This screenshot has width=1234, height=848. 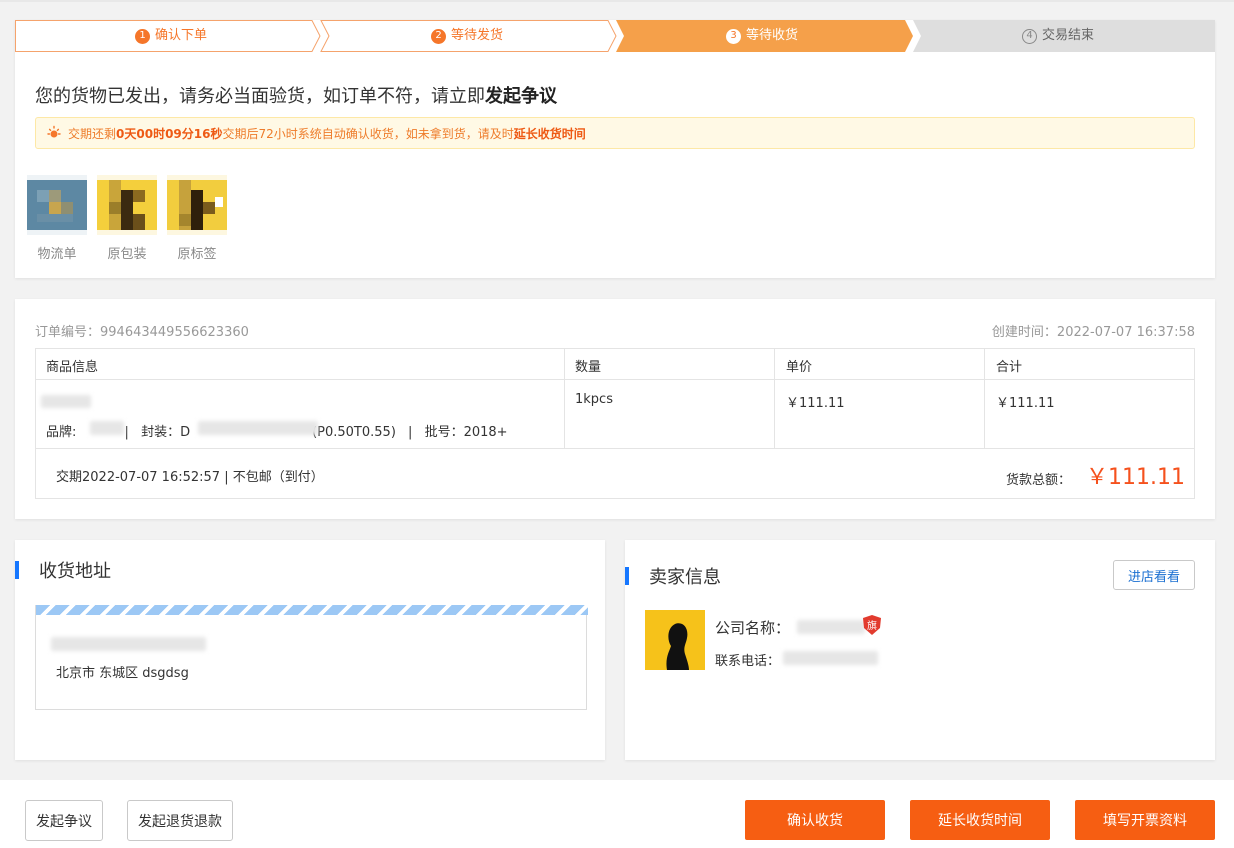 What do you see at coordinates (920, 650) in the screenshot?
I see `seller-info-card: 卖家信息 进店看看 公司名称： 旗 联系电话：` at bounding box center [920, 650].